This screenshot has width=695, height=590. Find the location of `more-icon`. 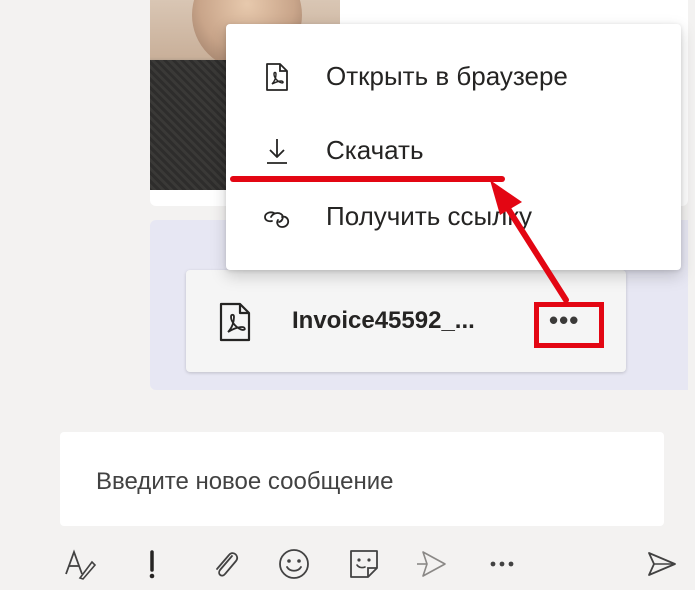

more-icon is located at coordinates (502, 564).